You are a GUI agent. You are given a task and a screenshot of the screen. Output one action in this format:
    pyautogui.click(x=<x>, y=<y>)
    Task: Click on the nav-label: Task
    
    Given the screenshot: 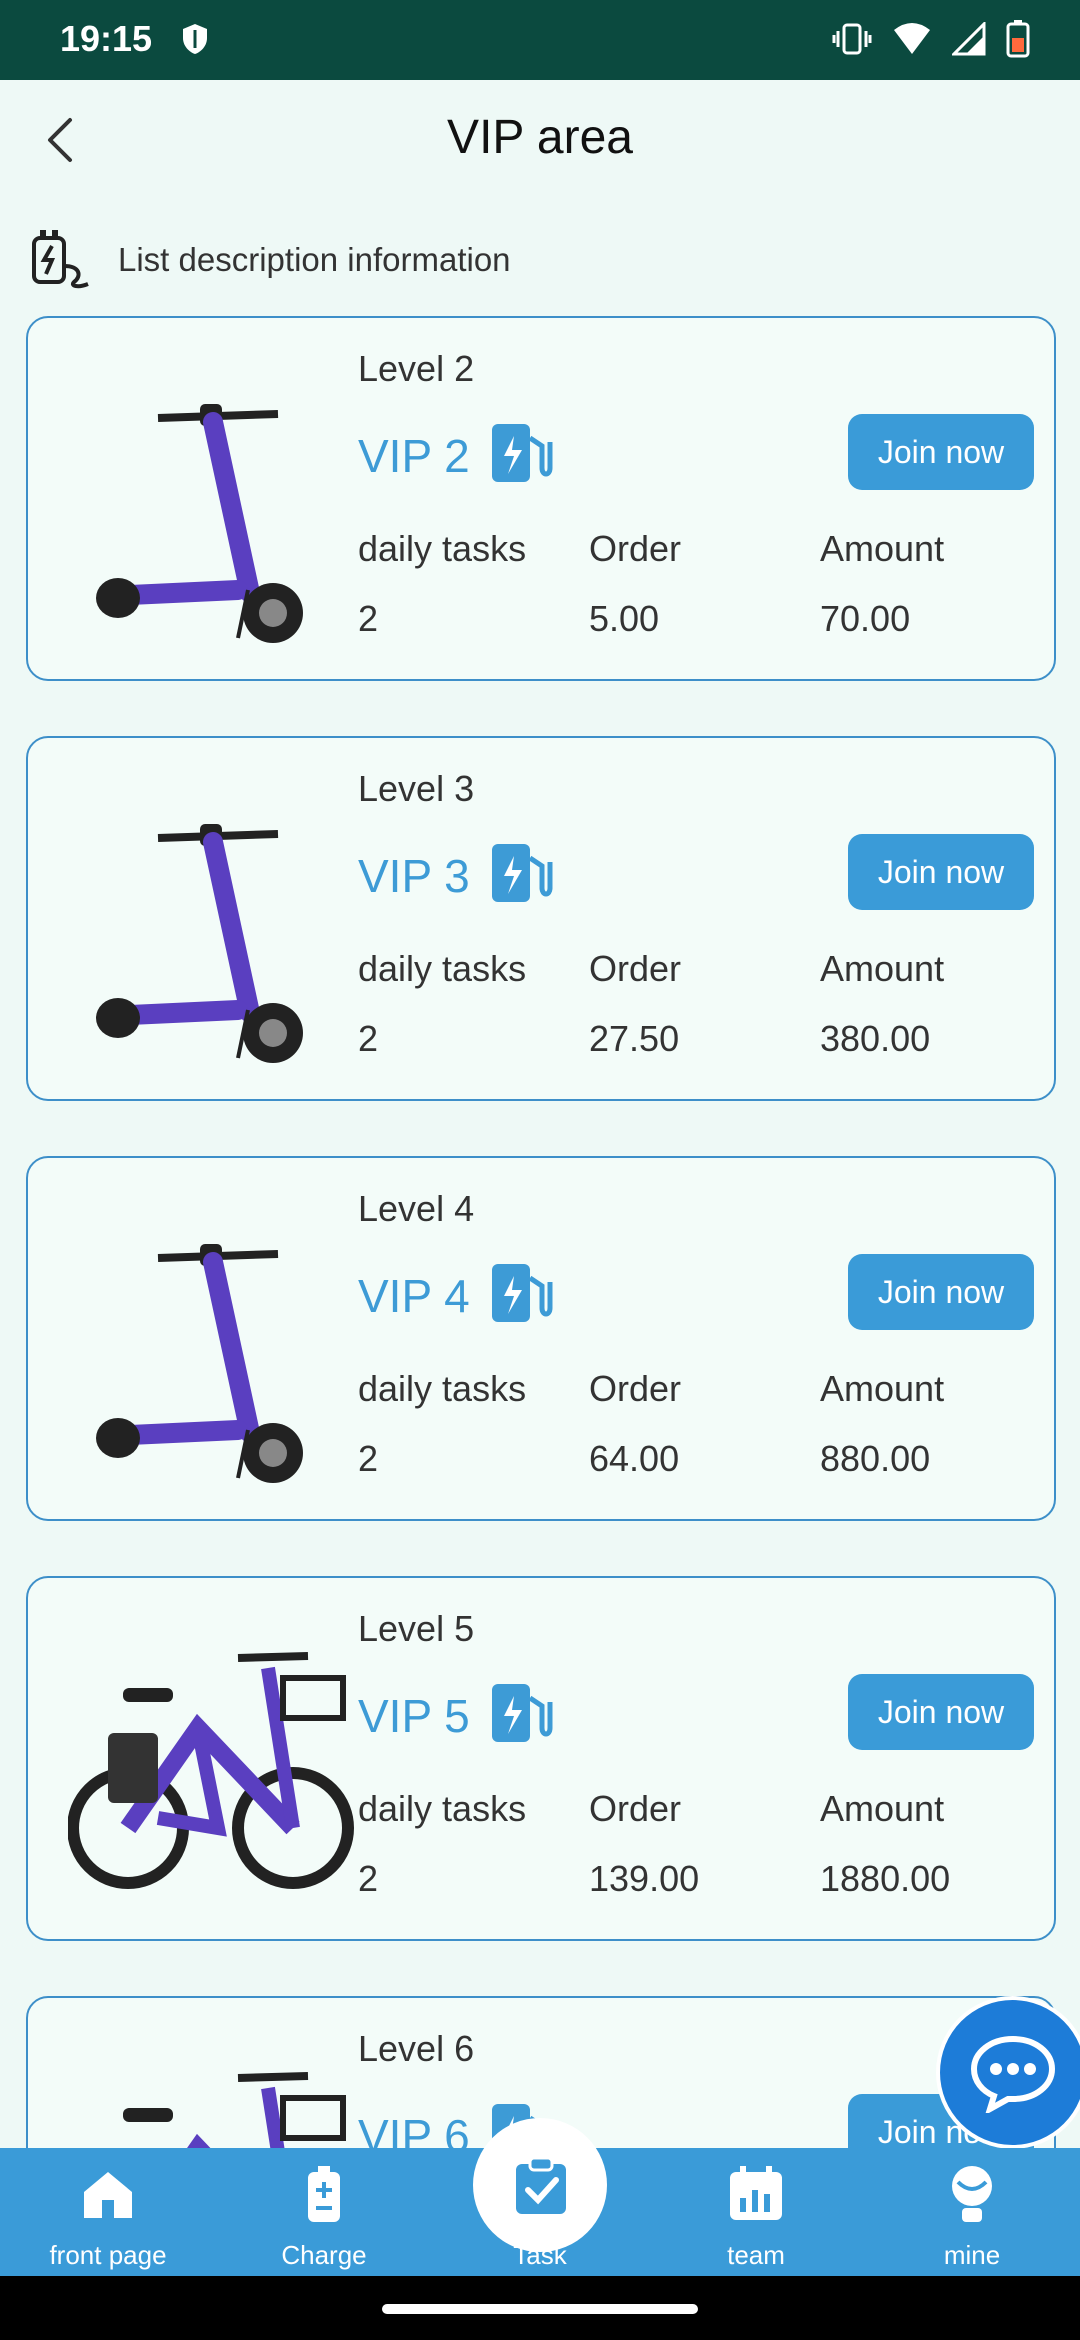 What is the action you would take?
    pyautogui.click(x=540, y=2255)
    